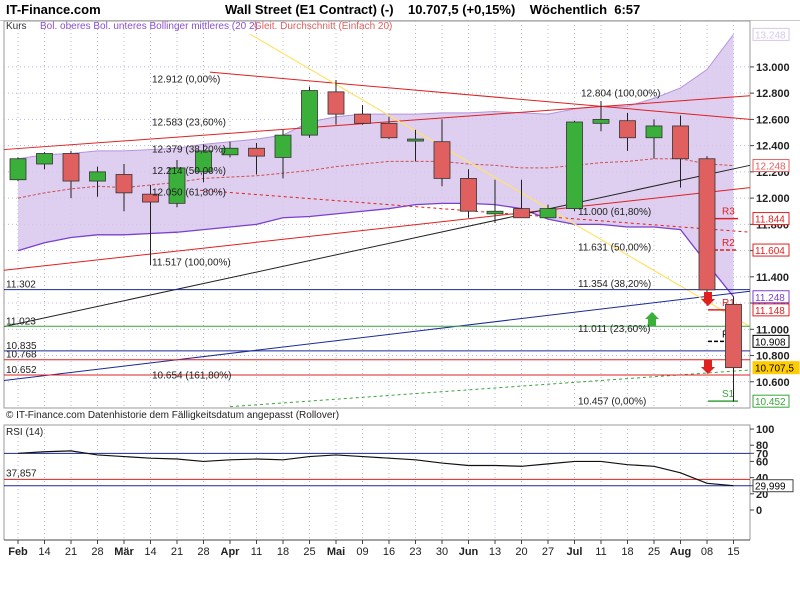  I want to click on x-tick-label: 15, so click(733, 552).